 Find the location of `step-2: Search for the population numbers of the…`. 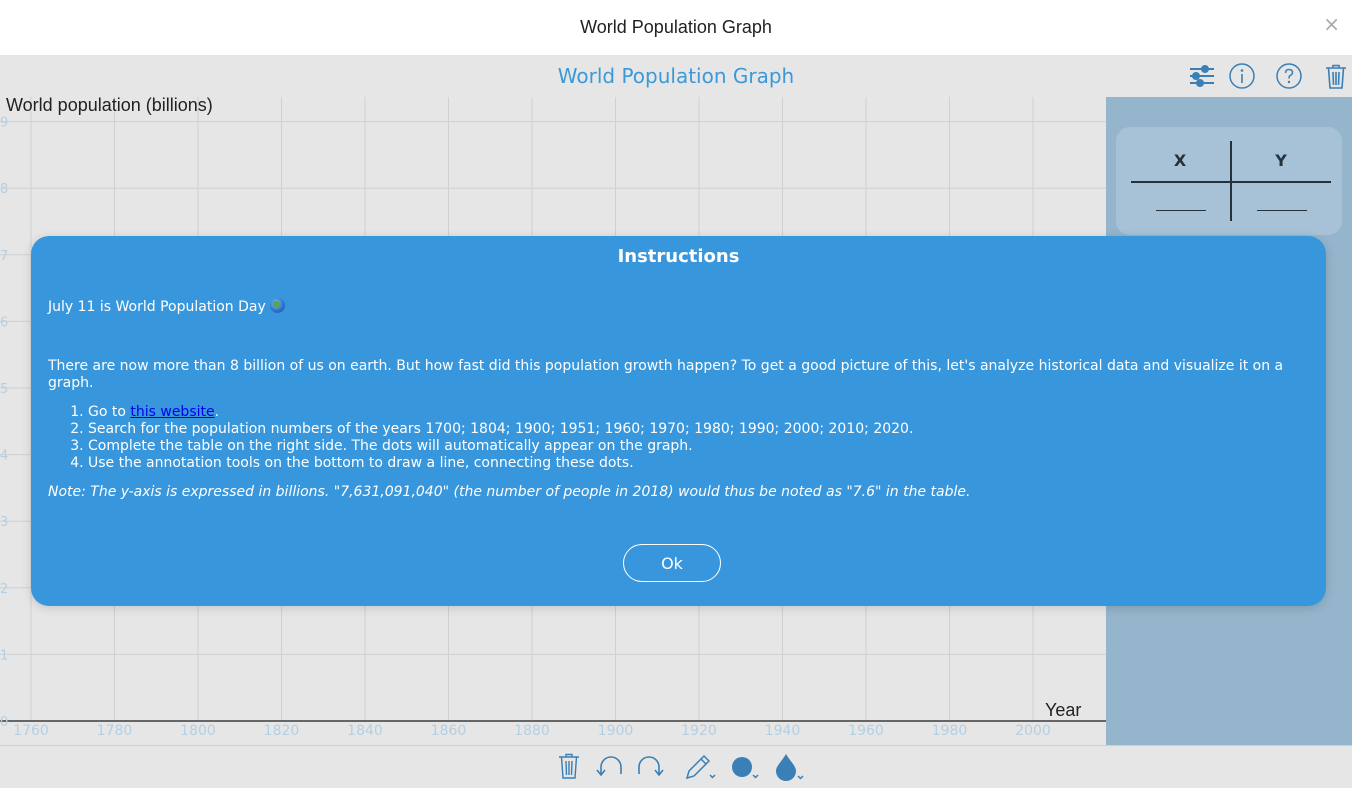

step-2: Search for the population numbers of the… is located at coordinates (698, 429).